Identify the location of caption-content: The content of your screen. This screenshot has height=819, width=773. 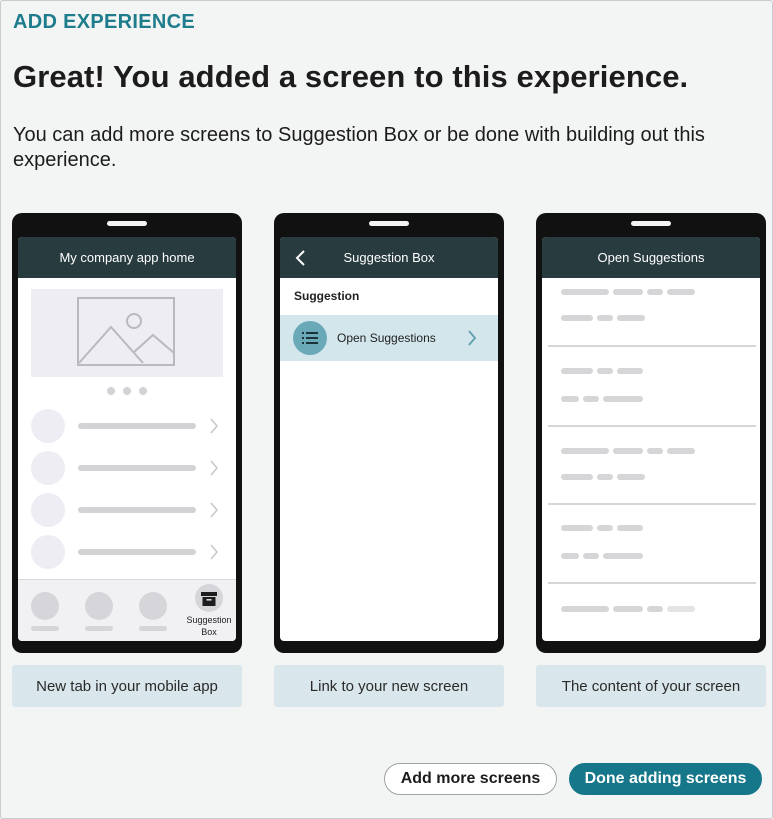
(651, 686).